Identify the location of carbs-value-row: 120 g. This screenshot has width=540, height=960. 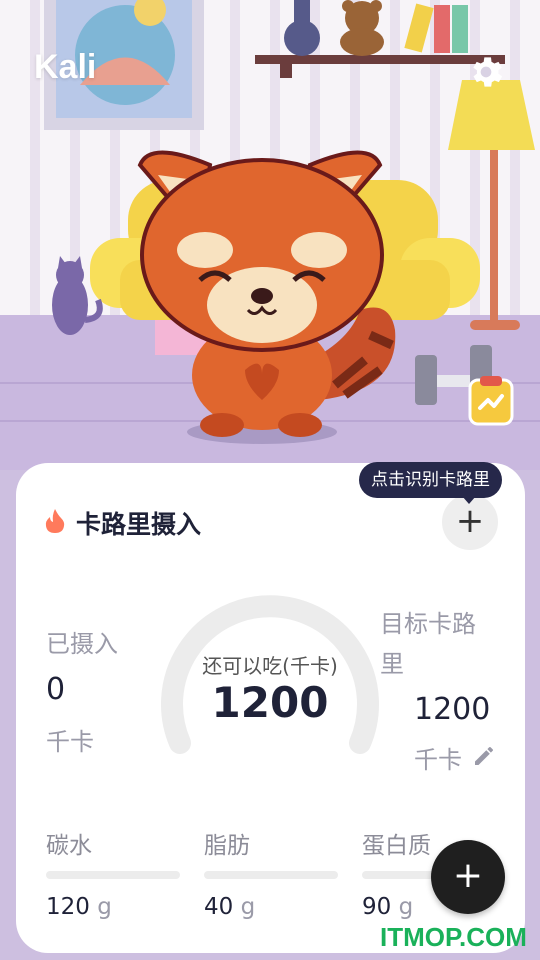
(79, 907).